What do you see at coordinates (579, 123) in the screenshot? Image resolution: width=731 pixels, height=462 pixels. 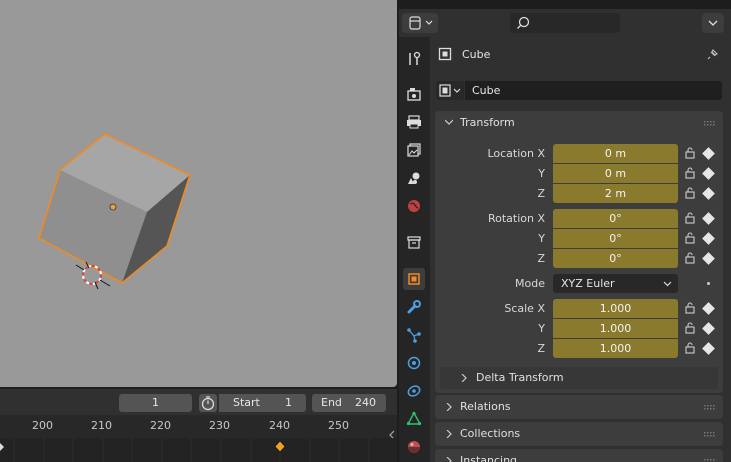 I see `transform-panel-header: Transform` at bounding box center [579, 123].